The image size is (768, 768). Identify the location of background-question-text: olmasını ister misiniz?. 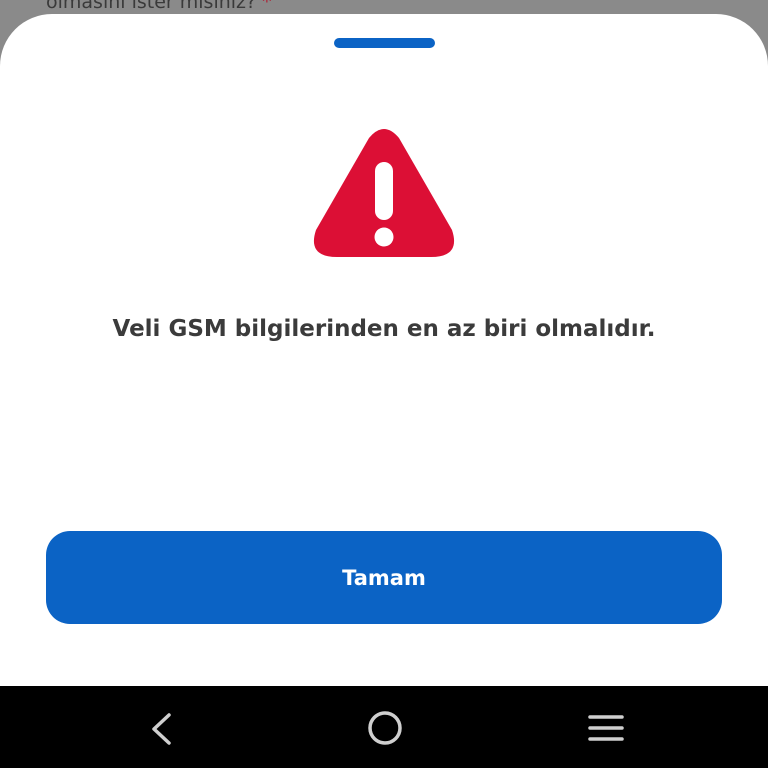
(151, 6).